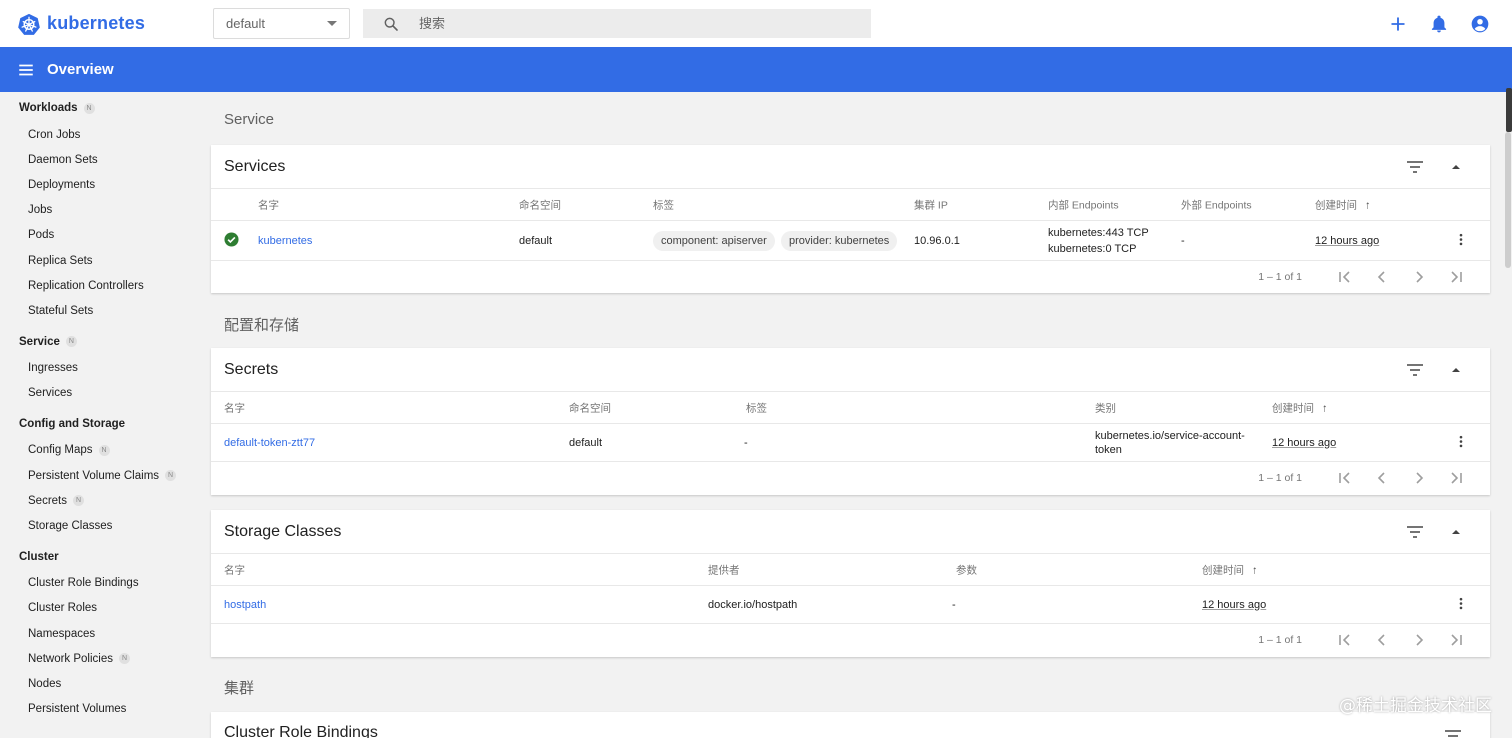 The height and width of the screenshot is (738, 1512). What do you see at coordinates (95, 424) in the screenshot?
I see `nav-group-title: Config and Storage` at bounding box center [95, 424].